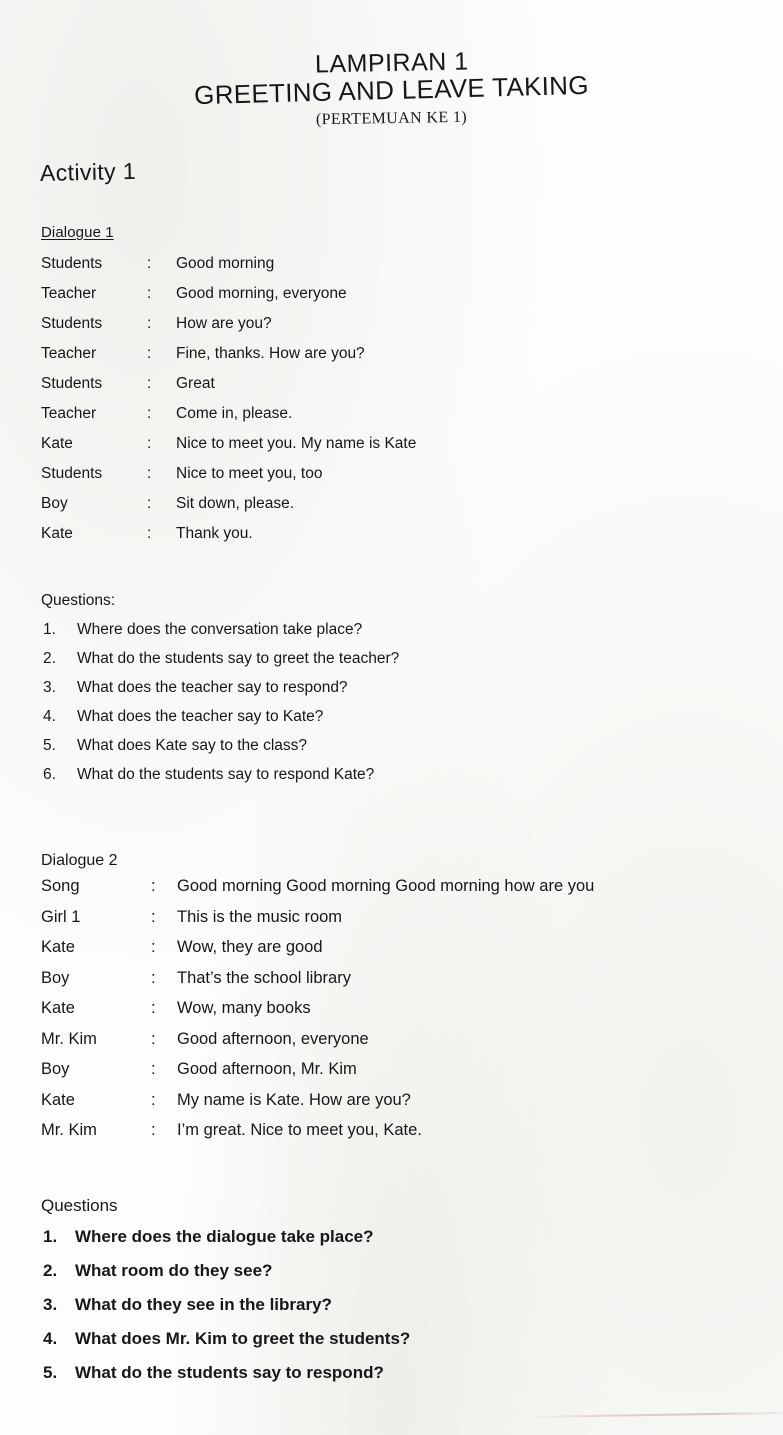 This screenshot has height=1435, width=783. What do you see at coordinates (249, 473) in the screenshot?
I see `dialogue-text: Nice to meet you, too` at bounding box center [249, 473].